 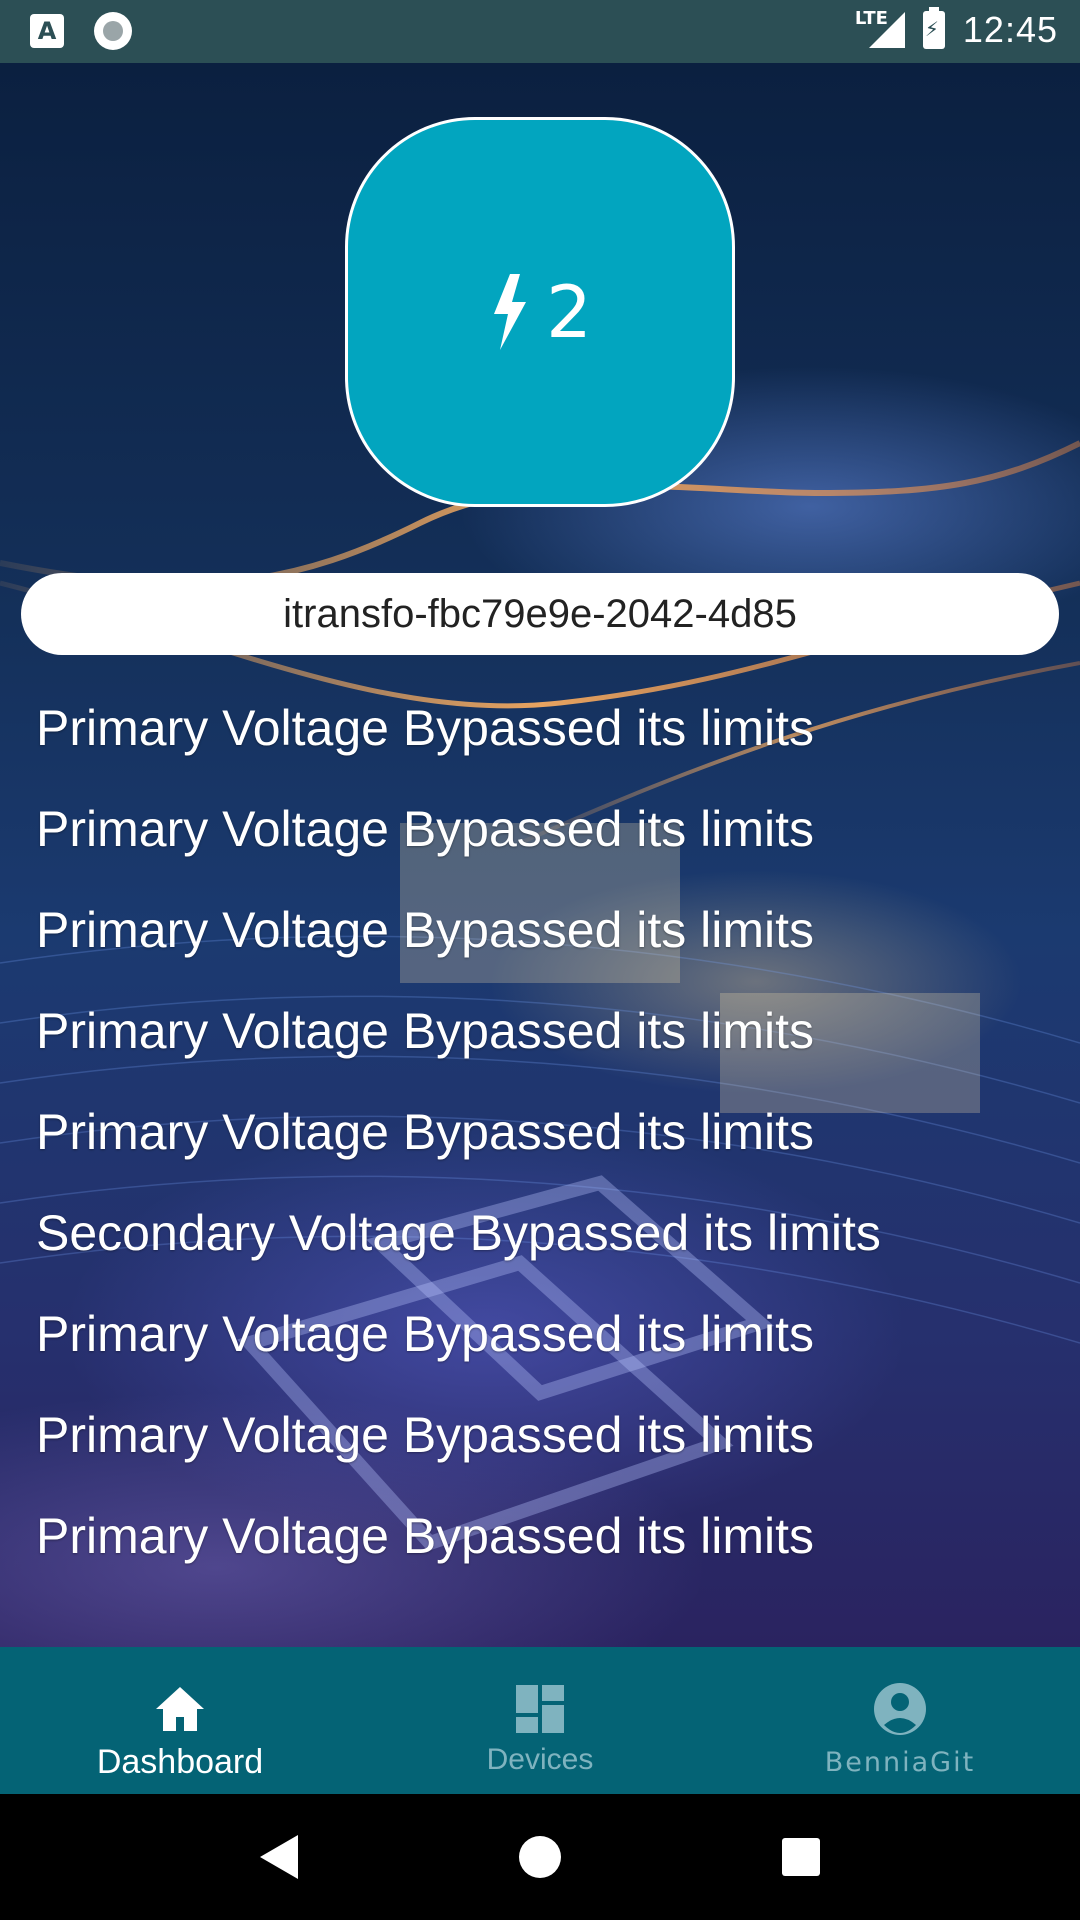 I want to click on system-navigation-bar, so click(x=540, y=1857).